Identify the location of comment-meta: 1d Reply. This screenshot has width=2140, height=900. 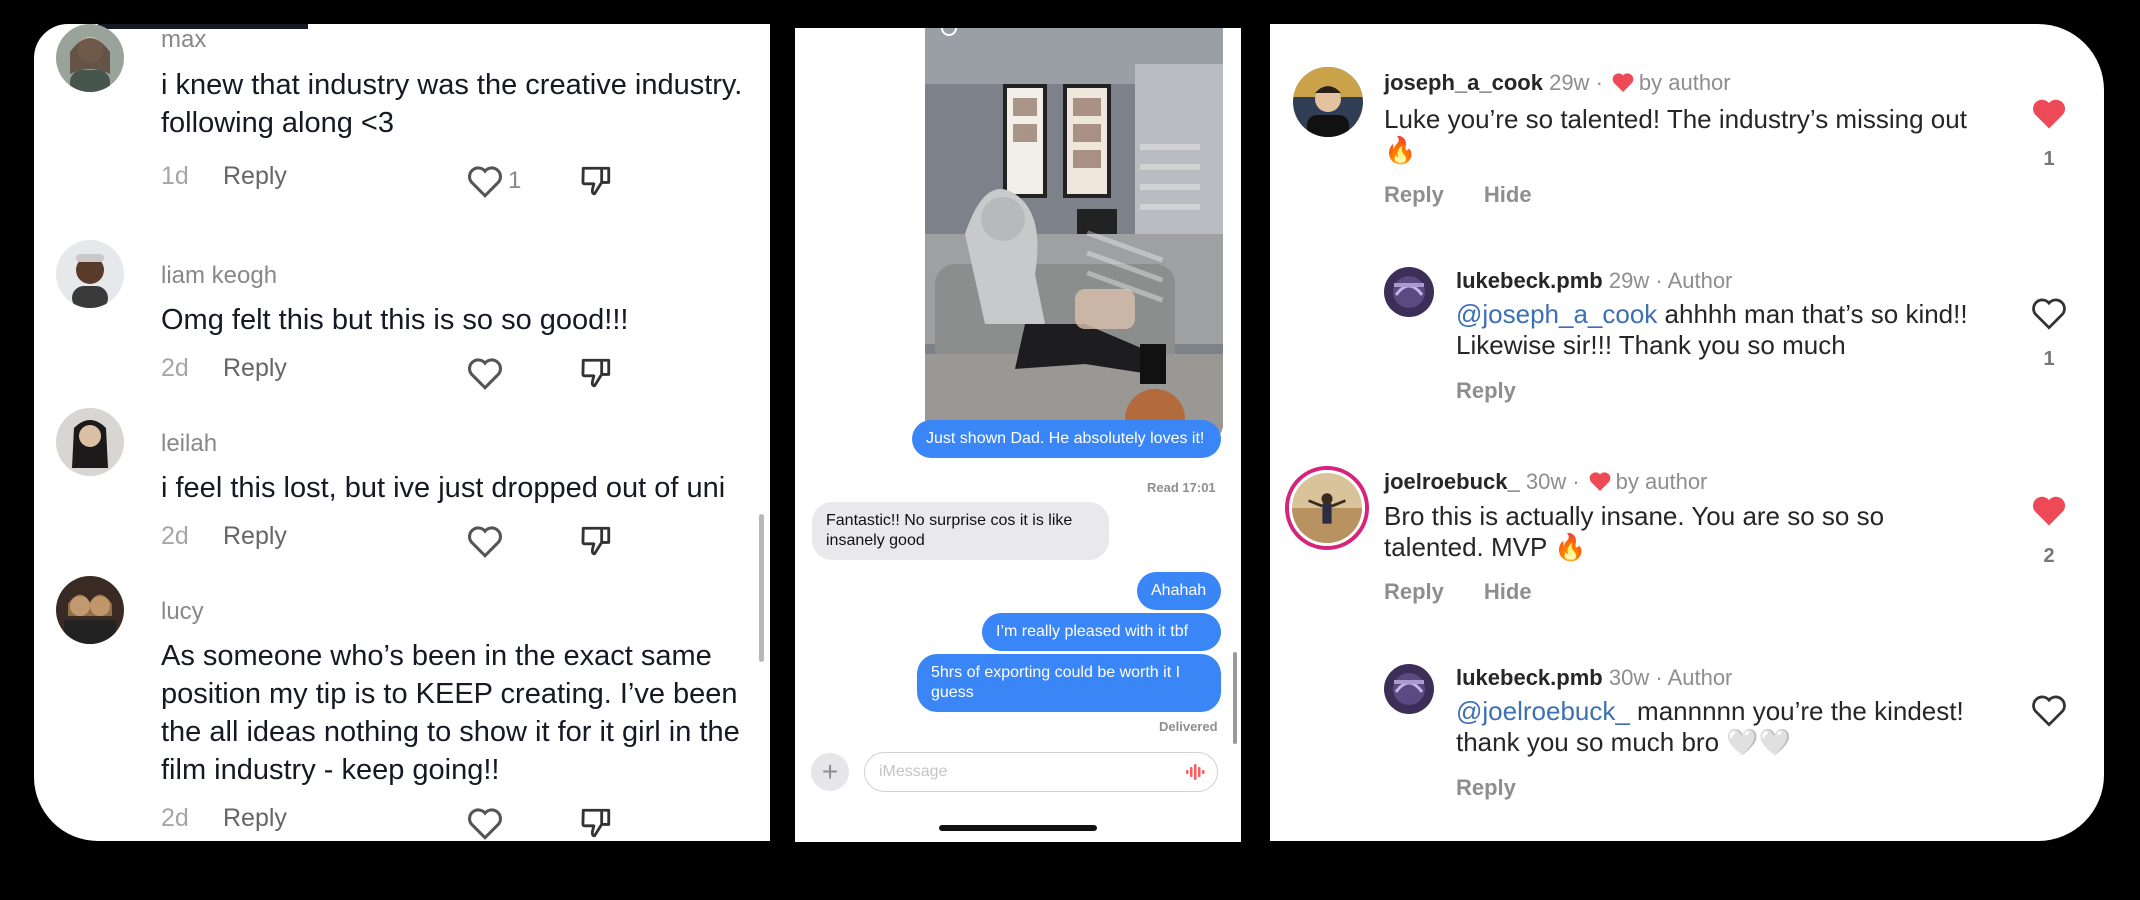
(224, 176).